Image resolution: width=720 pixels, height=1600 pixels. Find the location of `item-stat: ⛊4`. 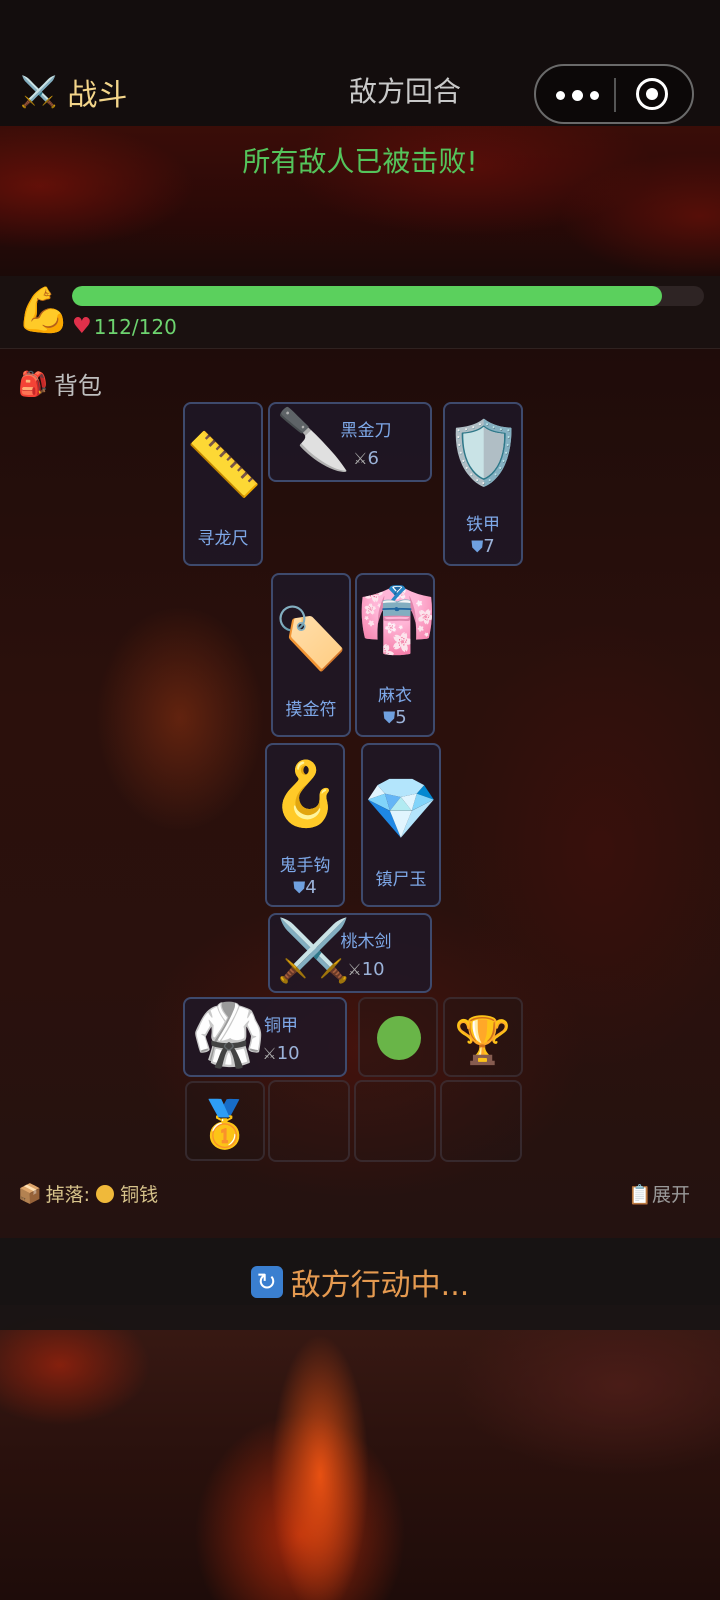

item-stat: ⛊4 is located at coordinates (305, 887).